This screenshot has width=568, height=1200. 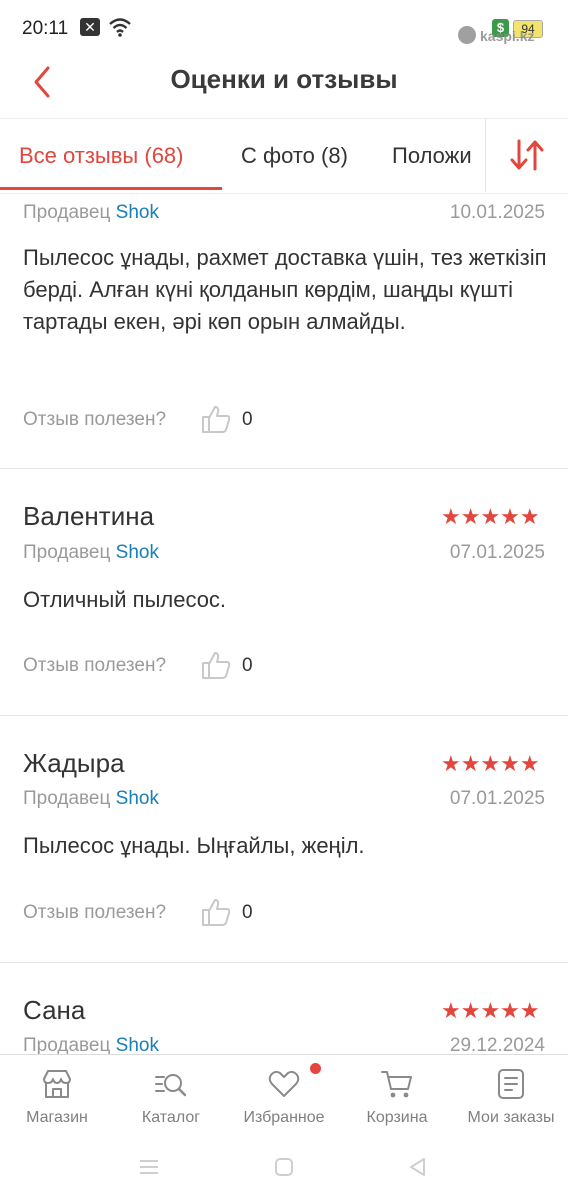 I want to click on nav-label: Мои заказы, so click(x=511, y=1117).